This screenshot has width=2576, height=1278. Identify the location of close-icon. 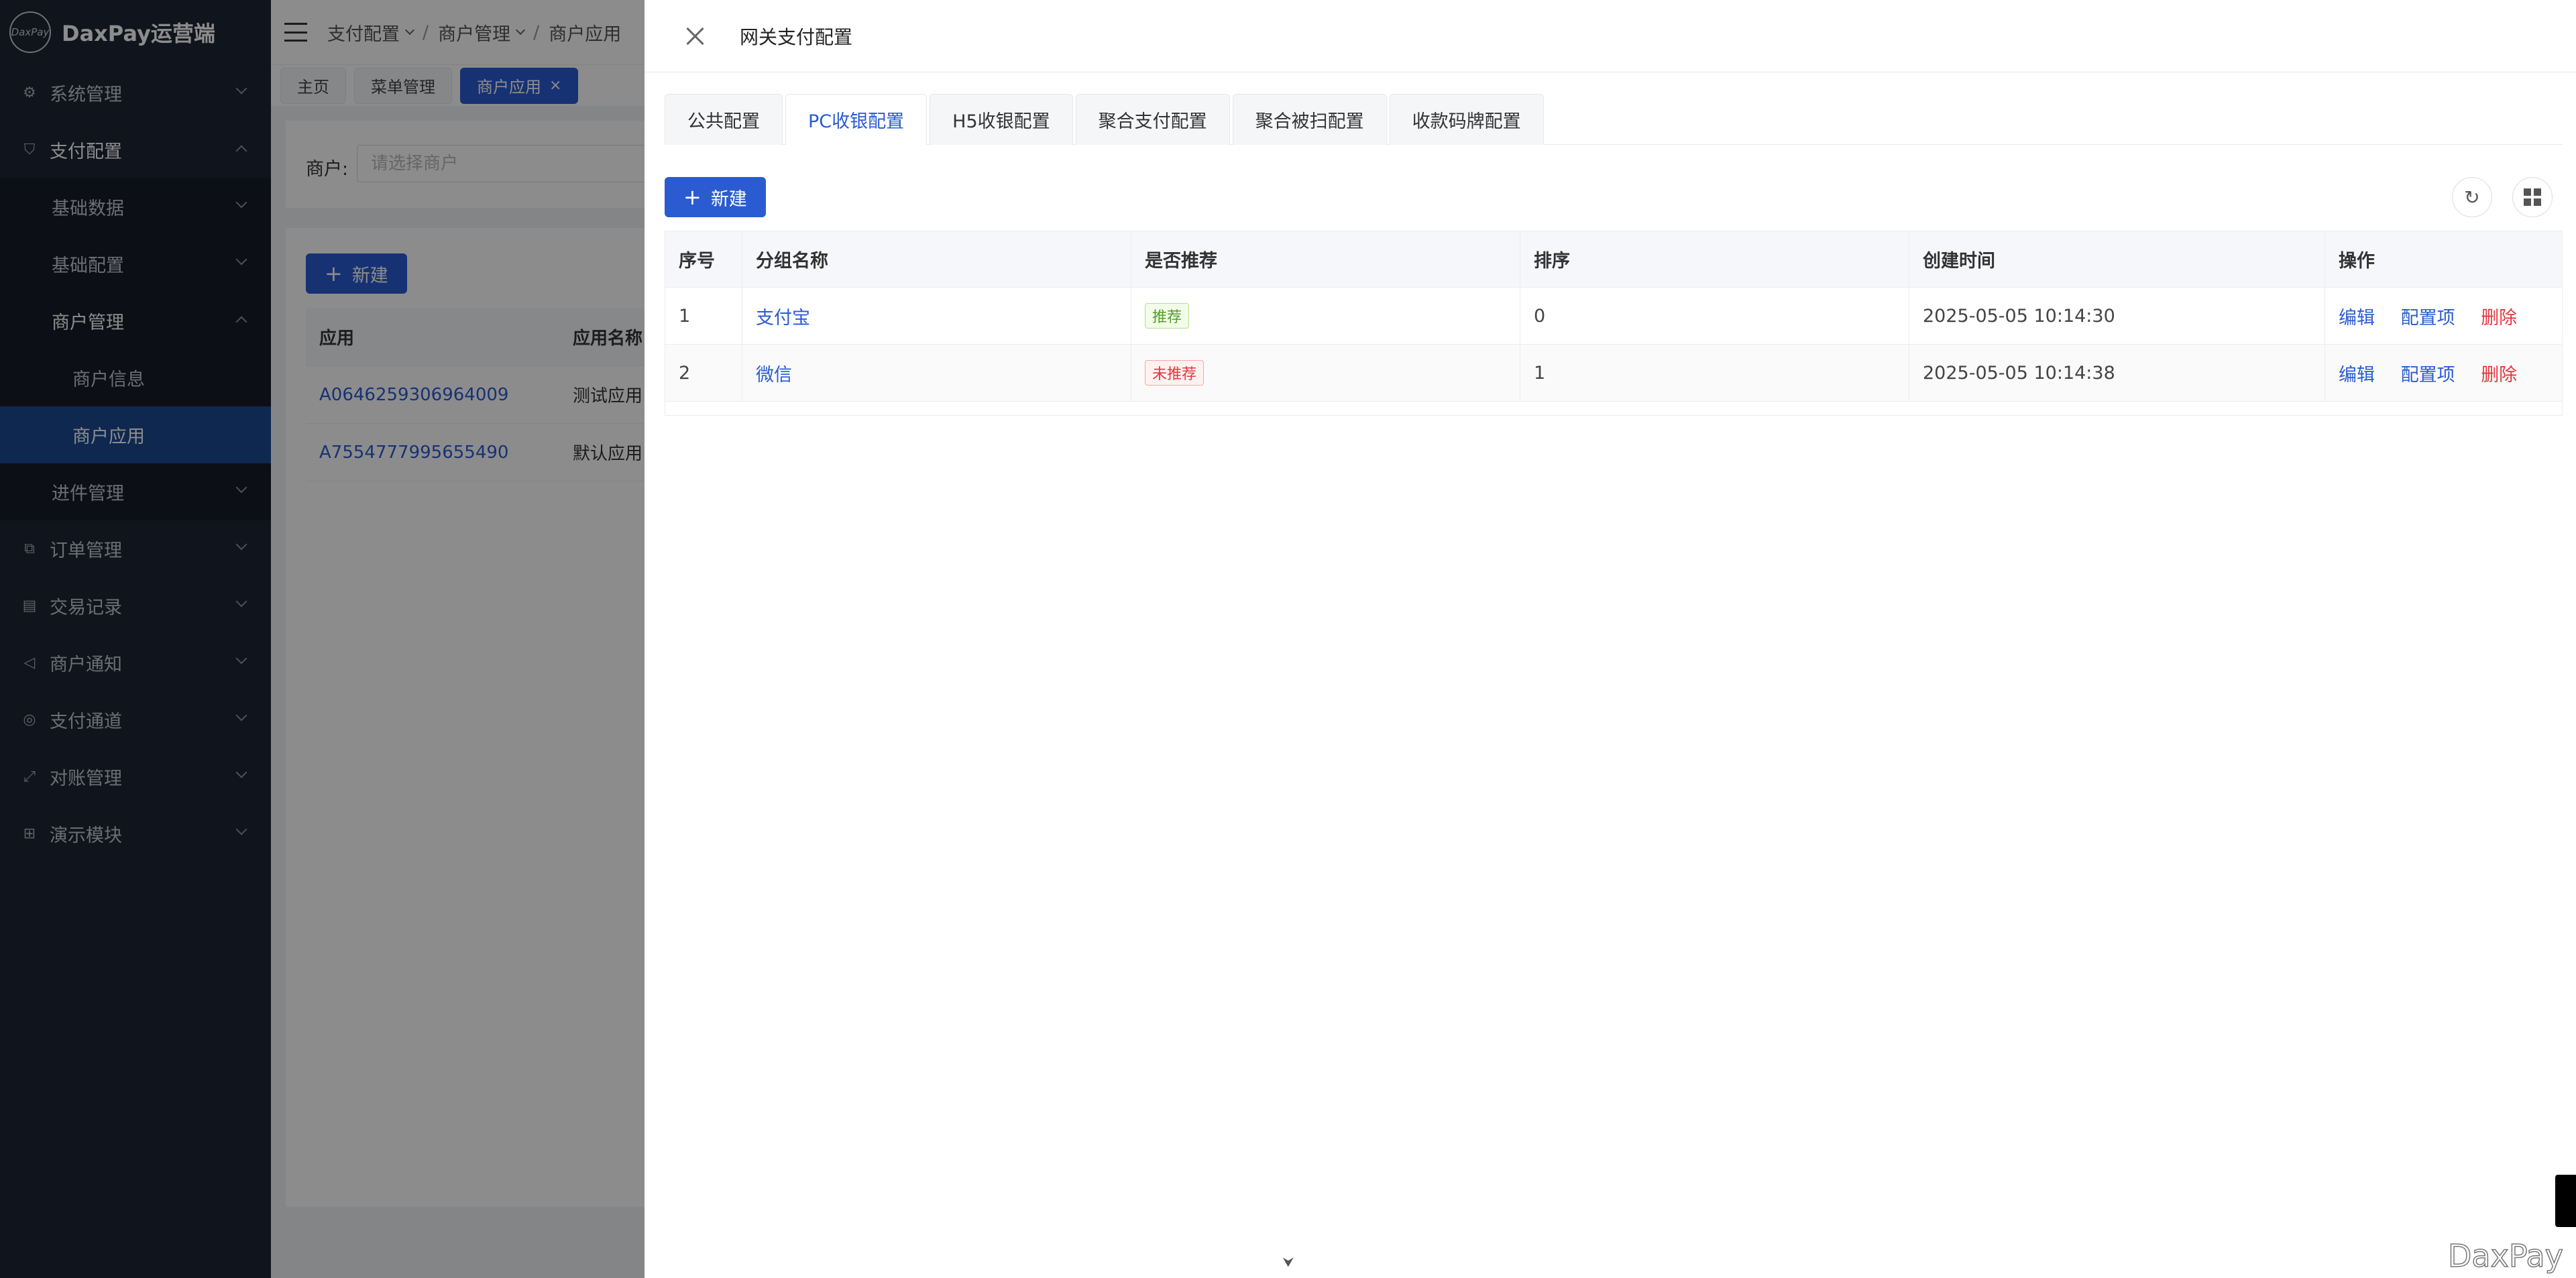
(695, 36).